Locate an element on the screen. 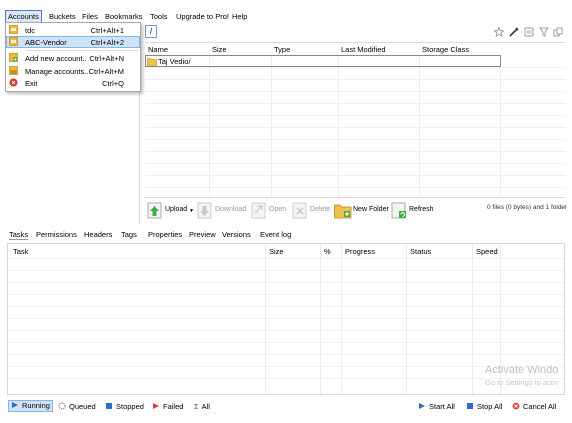 Image resolution: width=572 pixels, height=423 pixels. delete-button: Delete is located at coordinates (312, 210).